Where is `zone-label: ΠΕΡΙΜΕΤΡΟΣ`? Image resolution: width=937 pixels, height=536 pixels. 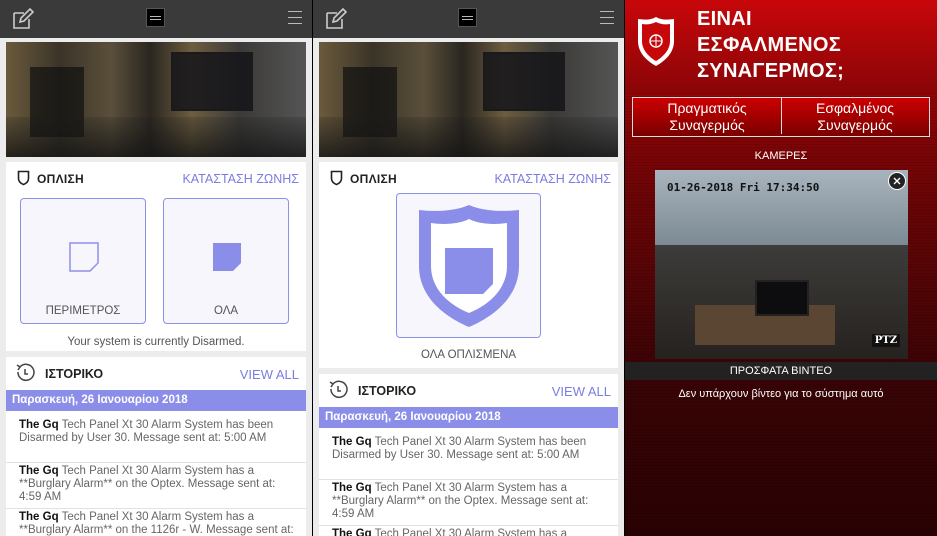
zone-label: ΠΕΡΙΜΕΤΡΟΣ is located at coordinates (83, 311).